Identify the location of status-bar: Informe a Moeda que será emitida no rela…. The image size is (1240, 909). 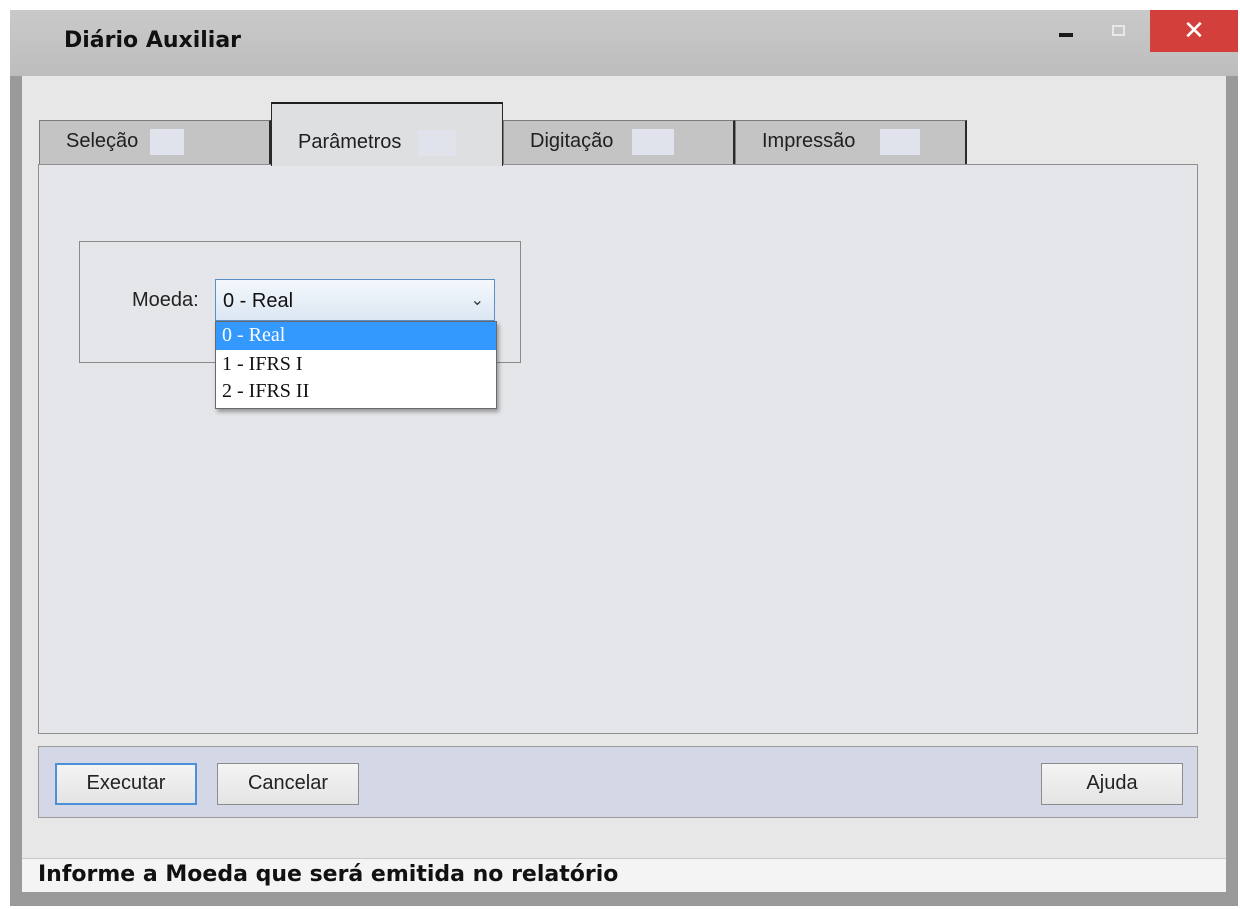
(624, 875).